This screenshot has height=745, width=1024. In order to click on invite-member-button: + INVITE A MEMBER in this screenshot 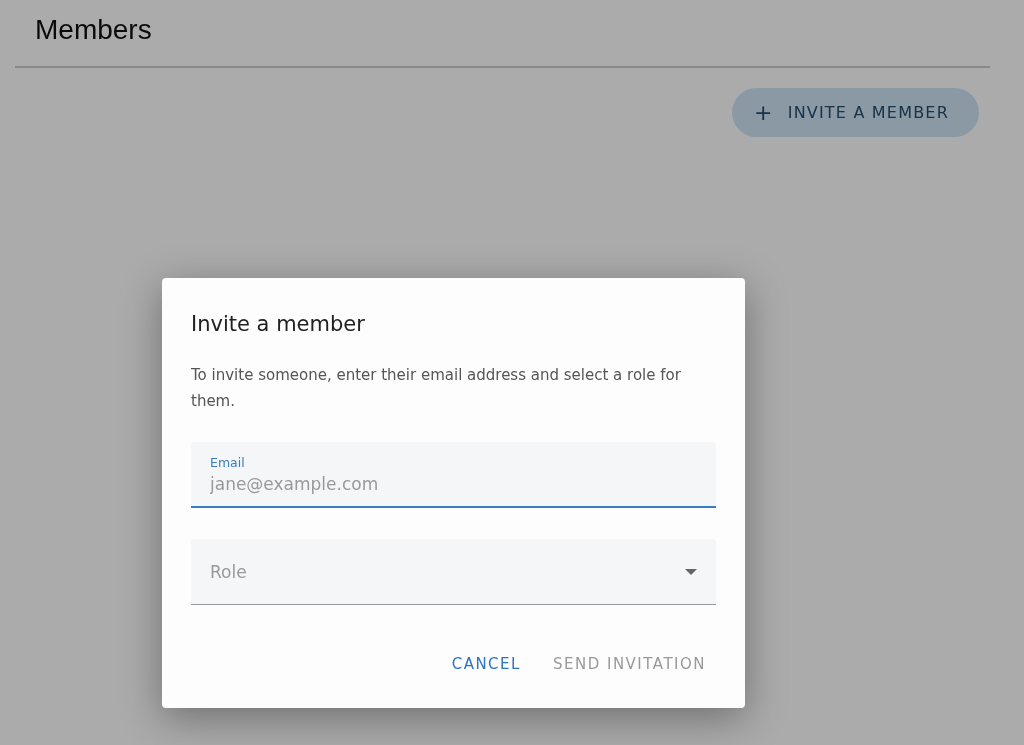, I will do `click(855, 112)`.